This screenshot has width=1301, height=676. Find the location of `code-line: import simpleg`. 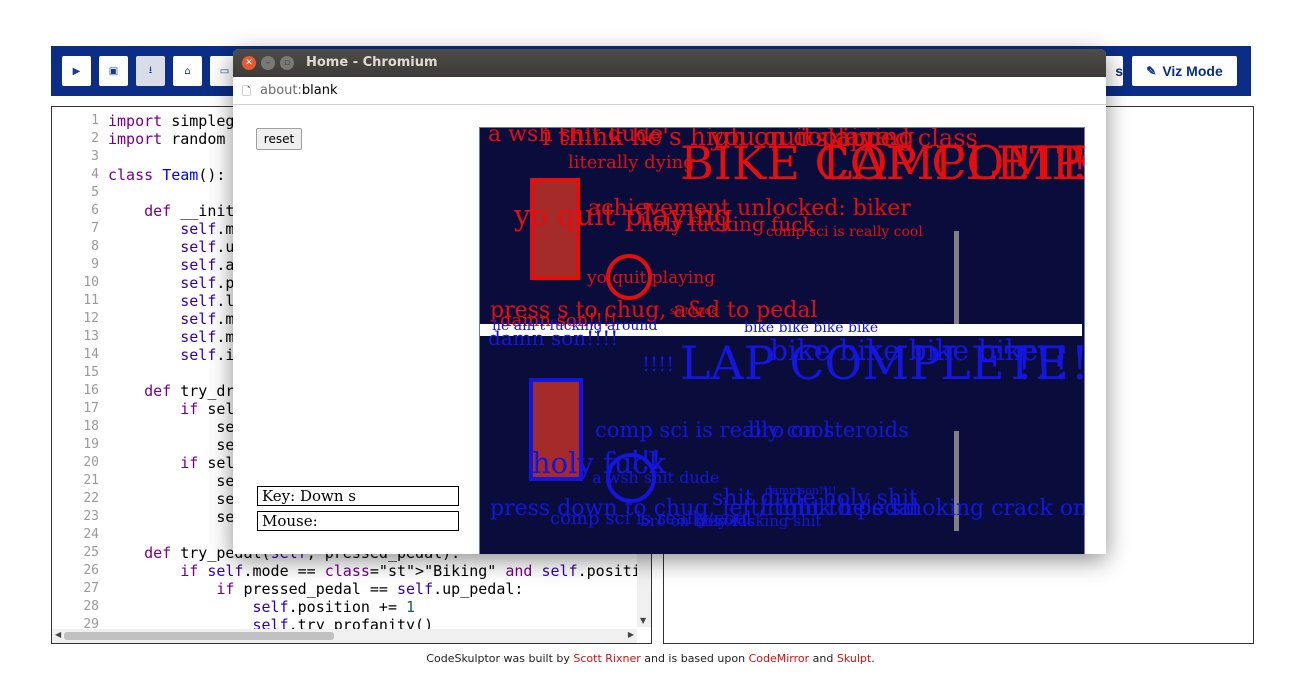

code-line: import simpleg is located at coordinates (171, 121).